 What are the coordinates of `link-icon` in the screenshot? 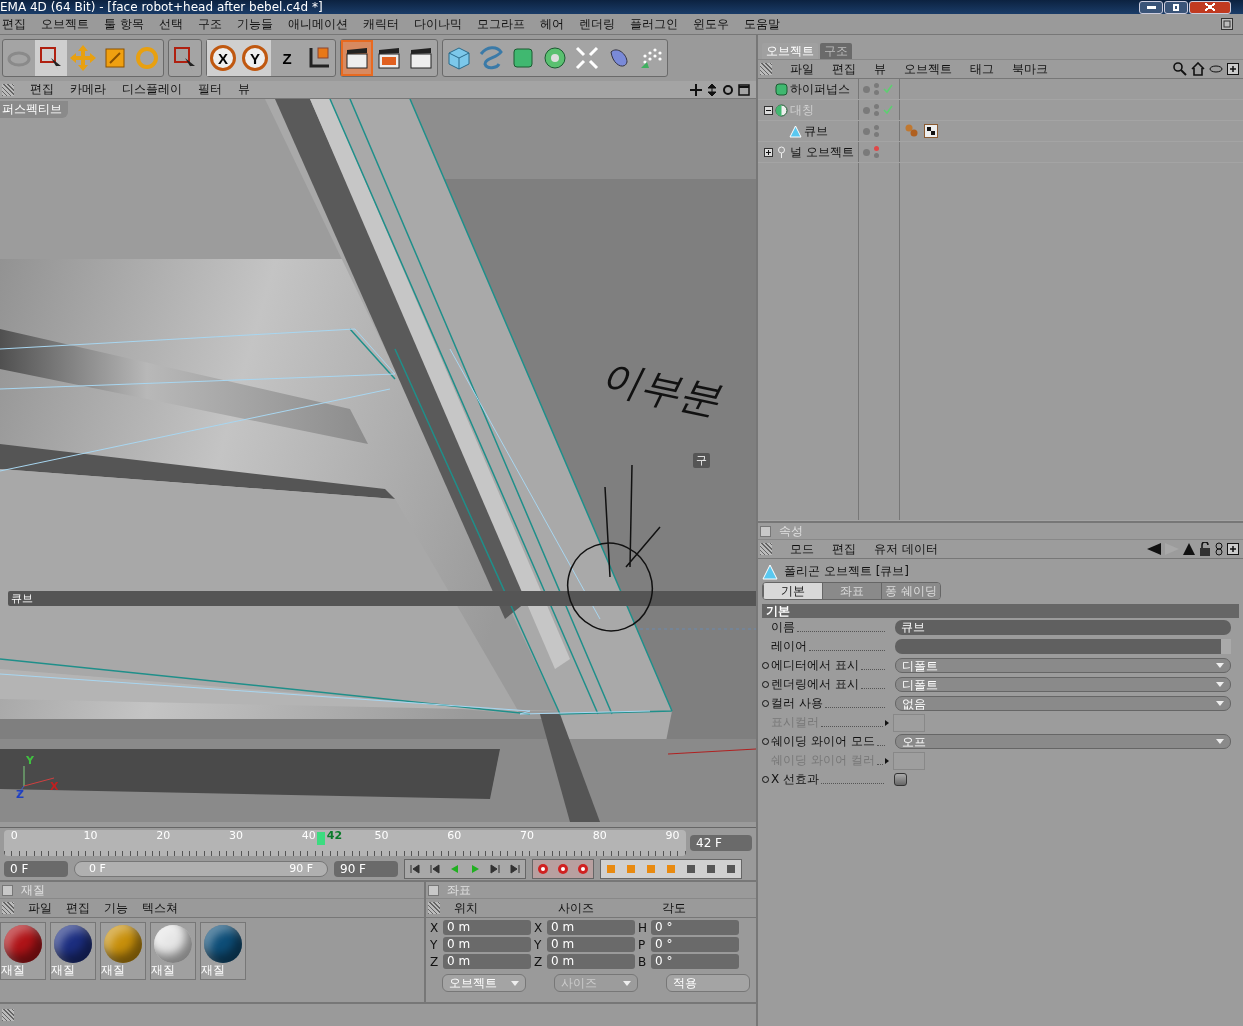 It's located at (1219, 549).